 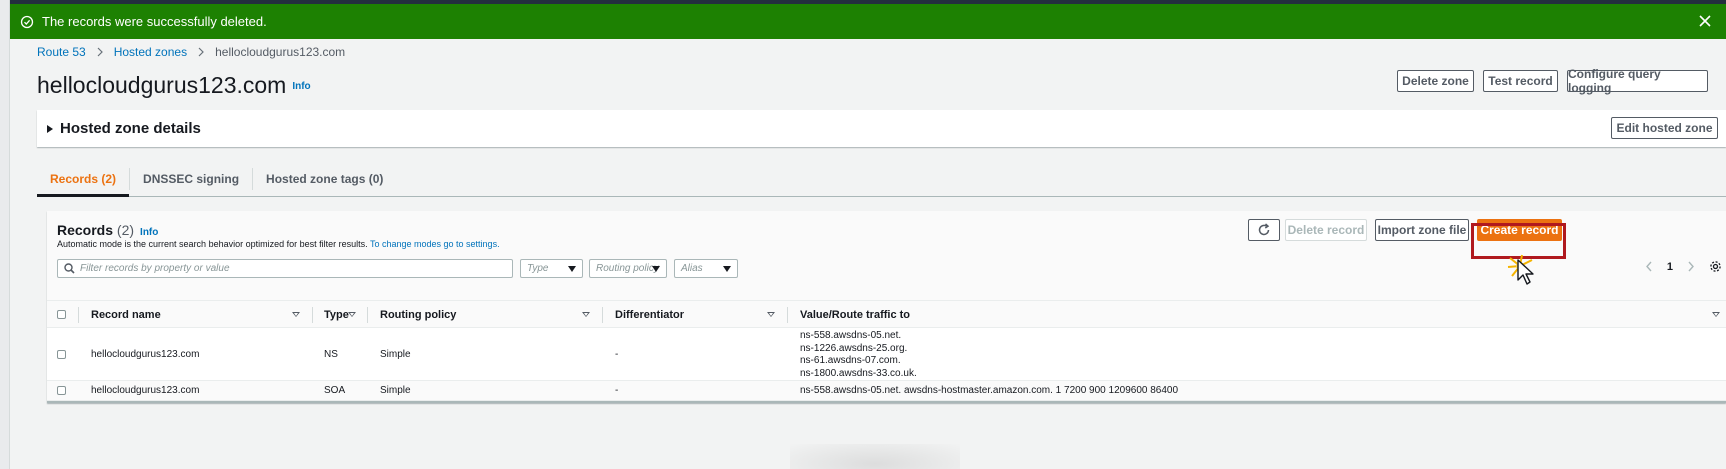 What do you see at coordinates (1422, 230) in the screenshot?
I see `import-zone-file-button: Import zone file` at bounding box center [1422, 230].